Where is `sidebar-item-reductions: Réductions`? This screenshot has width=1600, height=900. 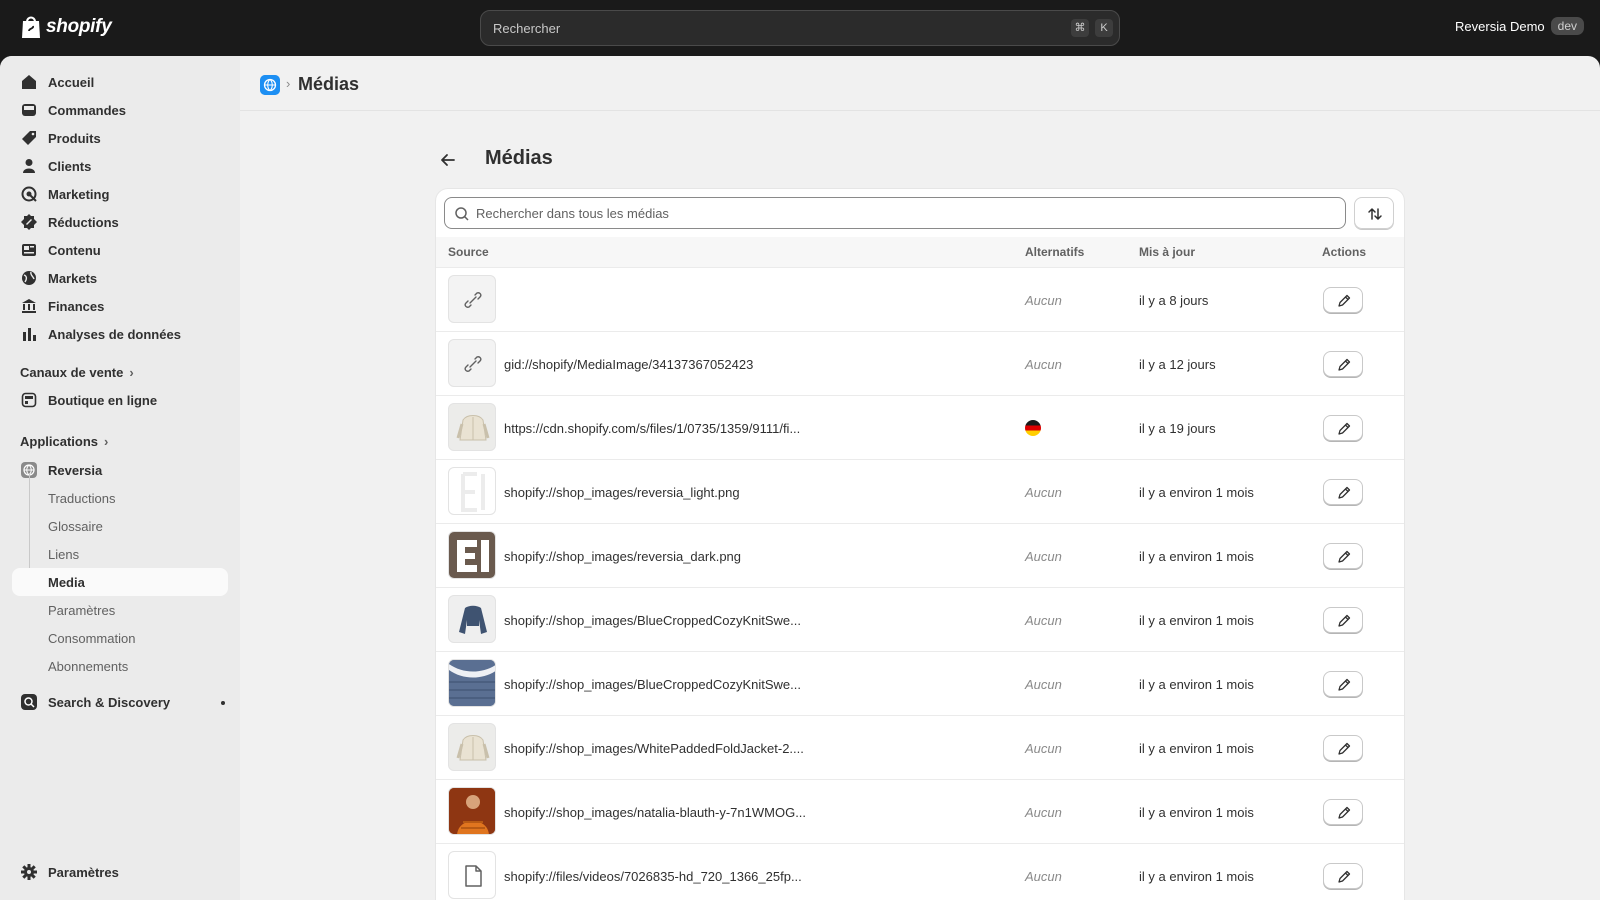
sidebar-item-reductions: Réductions is located at coordinates (120, 222).